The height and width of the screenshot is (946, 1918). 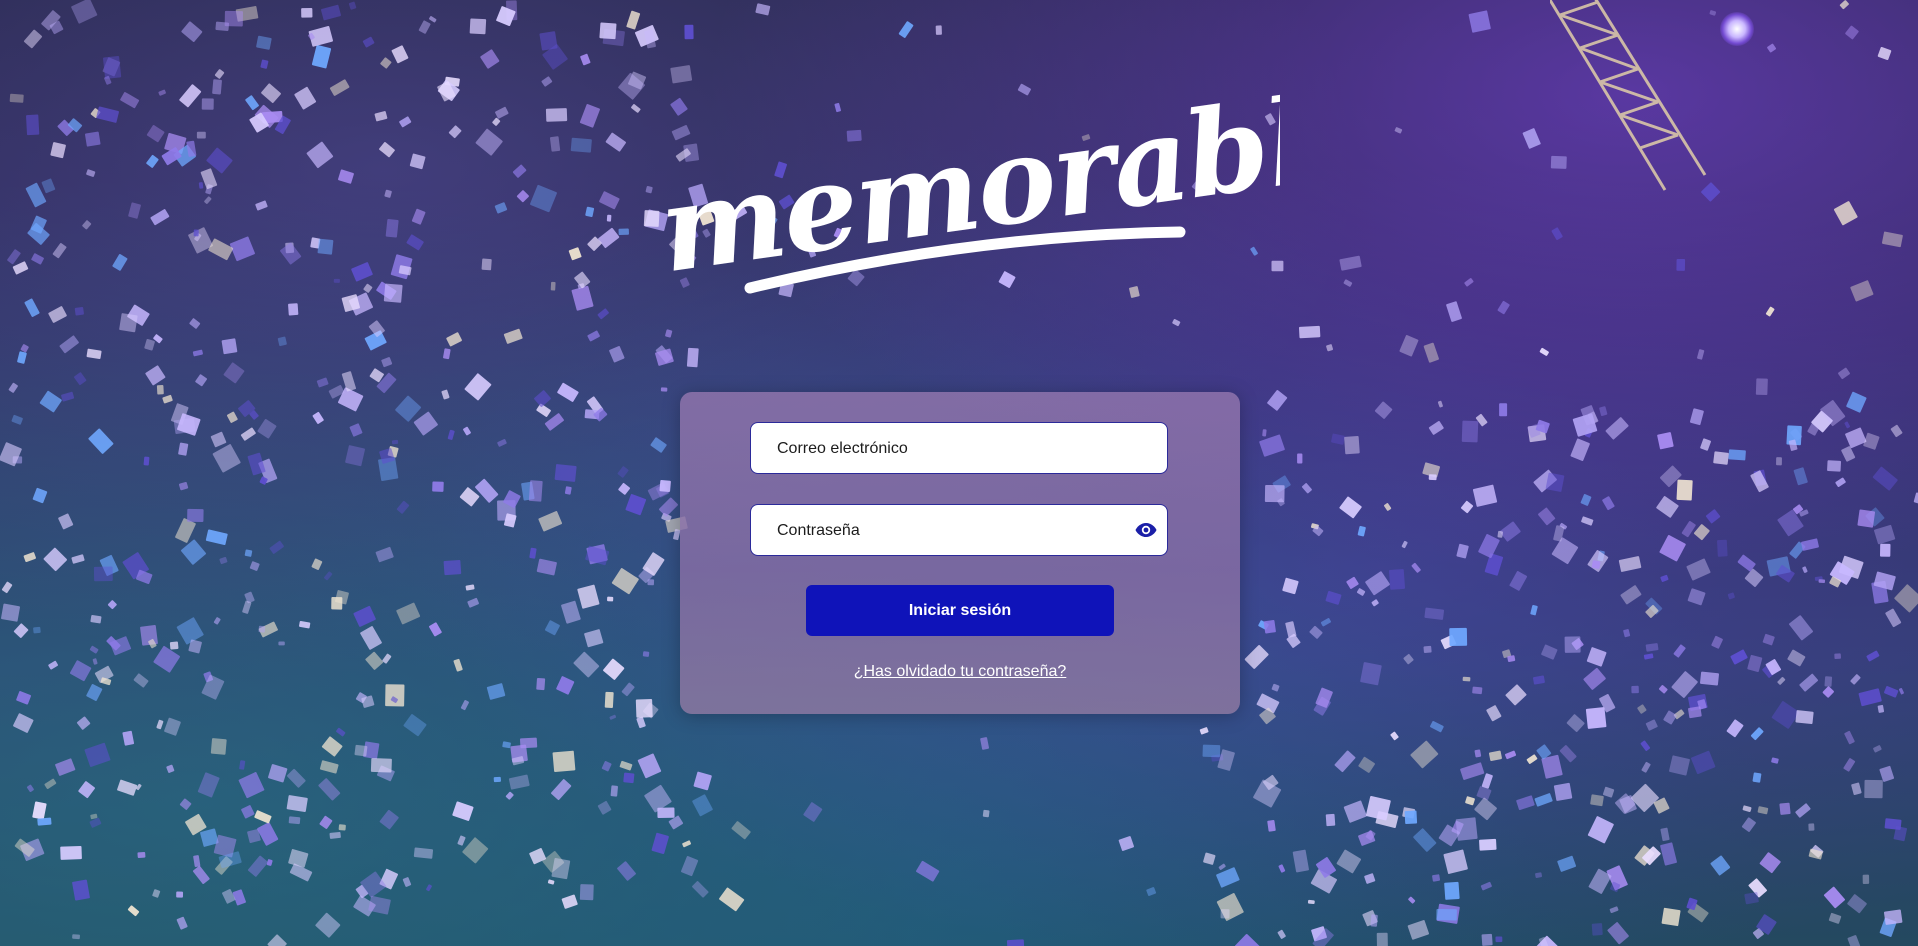 What do you see at coordinates (947, 448) in the screenshot?
I see `email-input` at bounding box center [947, 448].